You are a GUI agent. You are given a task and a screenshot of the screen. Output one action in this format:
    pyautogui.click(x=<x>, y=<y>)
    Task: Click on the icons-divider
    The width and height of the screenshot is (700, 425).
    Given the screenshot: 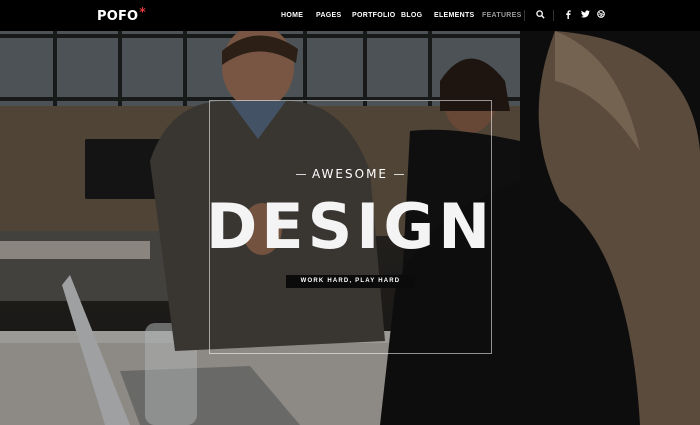 What is the action you would take?
    pyautogui.click(x=553, y=15)
    